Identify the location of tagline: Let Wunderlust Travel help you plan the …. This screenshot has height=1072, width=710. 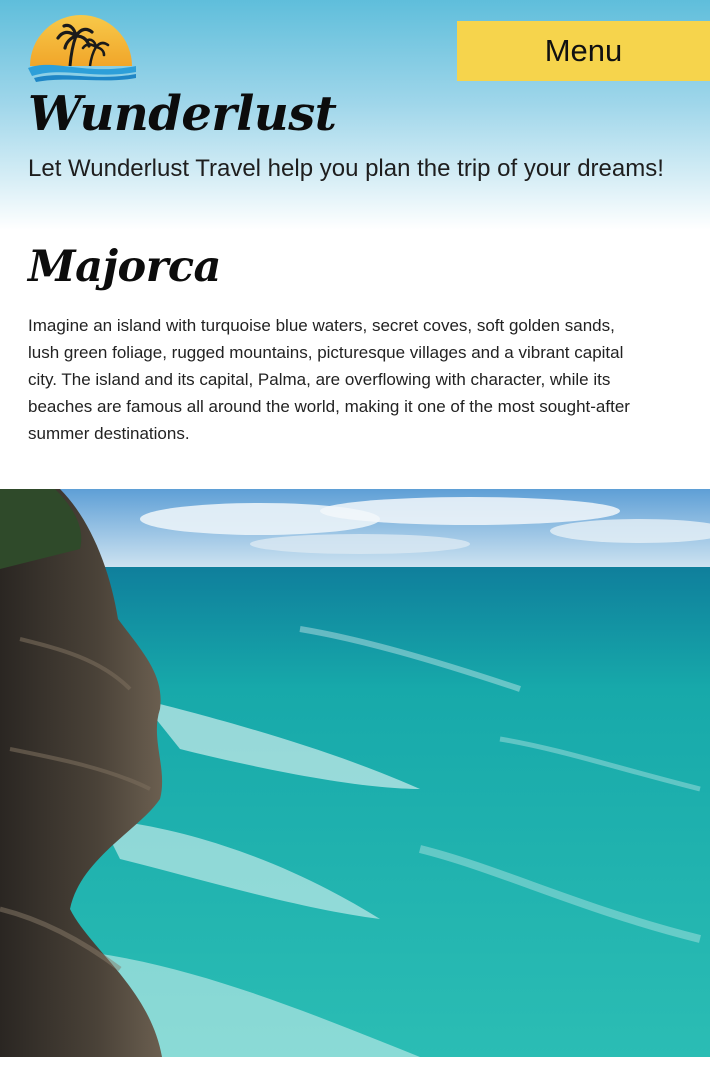
(346, 168).